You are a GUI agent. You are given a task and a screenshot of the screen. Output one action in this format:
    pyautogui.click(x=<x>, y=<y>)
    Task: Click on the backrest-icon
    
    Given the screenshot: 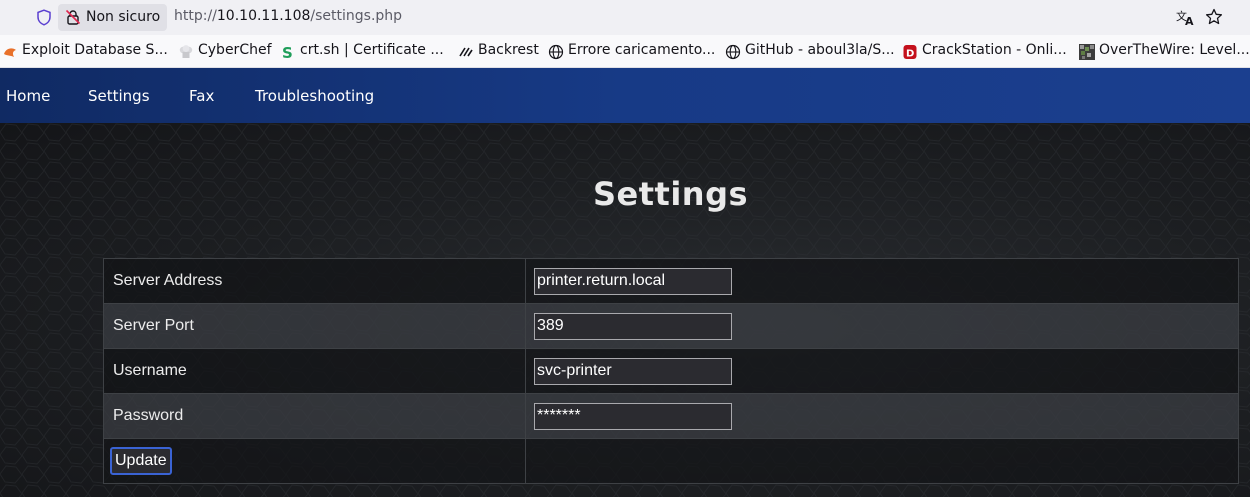 What is the action you would take?
    pyautogui.click(x=466, y=52)
    